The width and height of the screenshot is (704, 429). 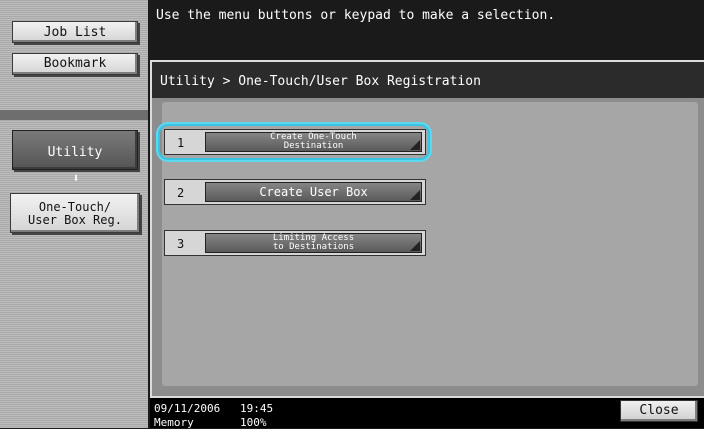 What do you see at coordinates (313, 247) in the screenshot?
I see `option-label-line2: to Destinations` at bounding box center [313, 247].